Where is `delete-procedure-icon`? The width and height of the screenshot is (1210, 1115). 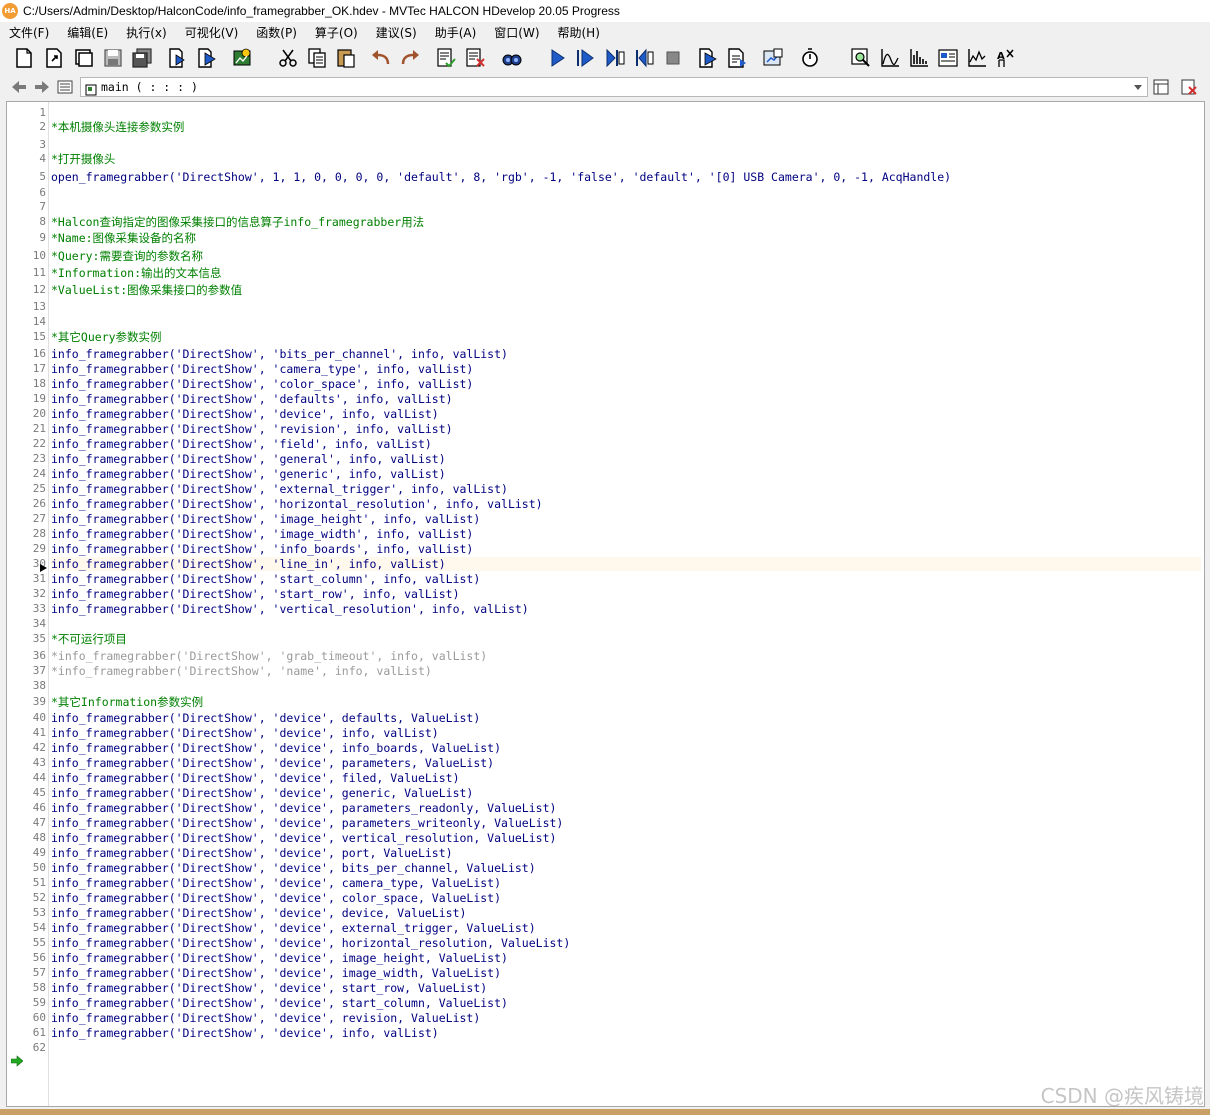 delete-procedure-icon is located at coordinates (1189, 87).